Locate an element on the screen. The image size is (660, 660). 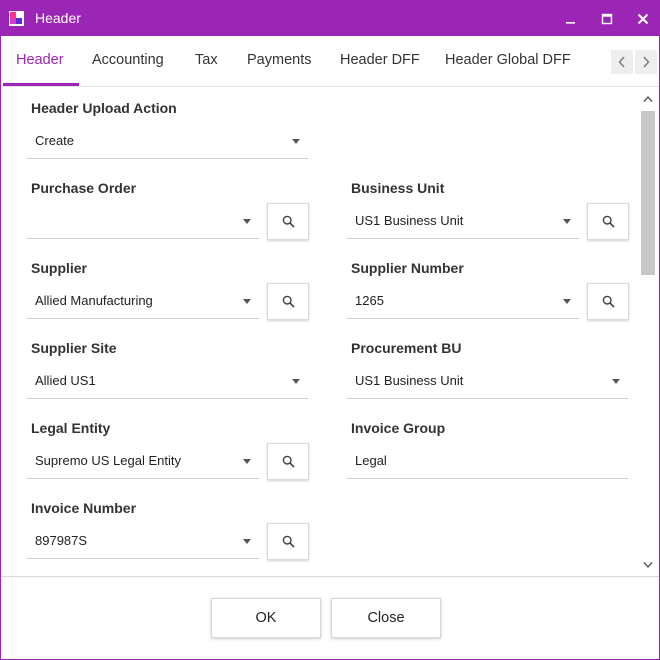
header-upload-action-label: Header Upload Action is located at coordinates (104, 108).